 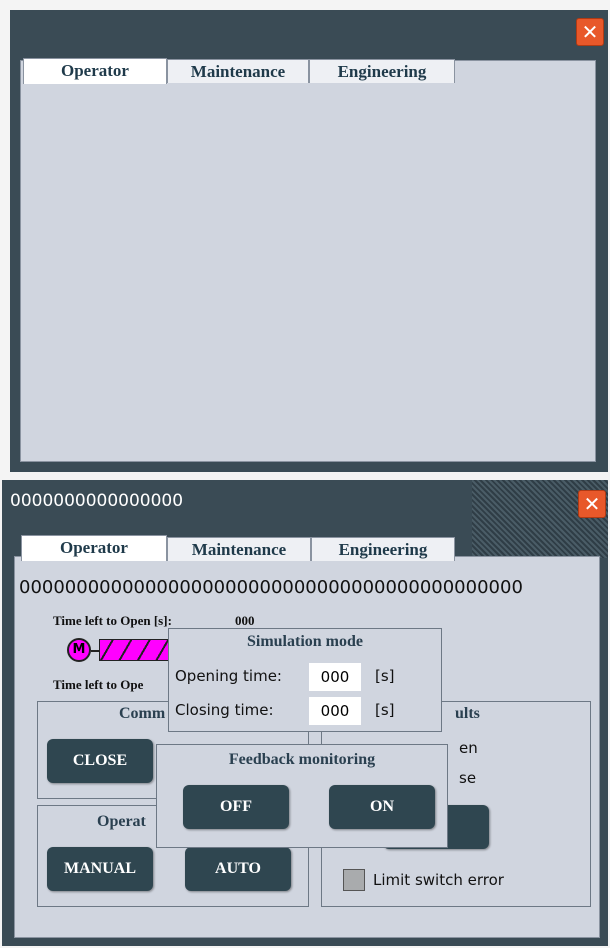 What do you see at coordinates (385, 710) in the screenshot?
I see `closing-time-unit: [s]` at bounding box center [385, 710].